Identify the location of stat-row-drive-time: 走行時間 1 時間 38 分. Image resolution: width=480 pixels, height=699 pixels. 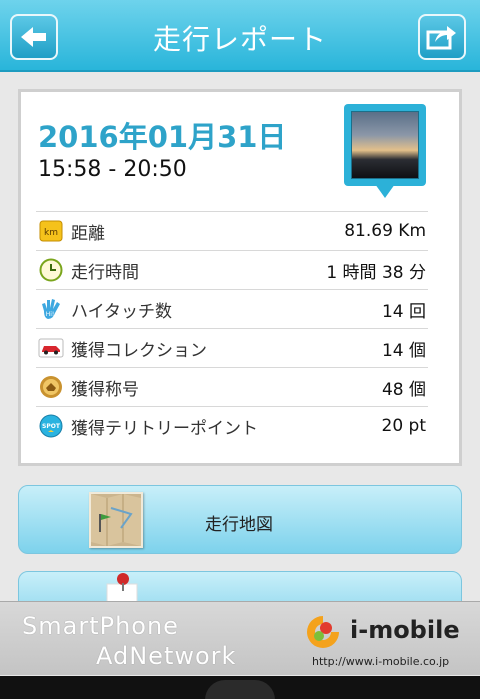
(232, 269).